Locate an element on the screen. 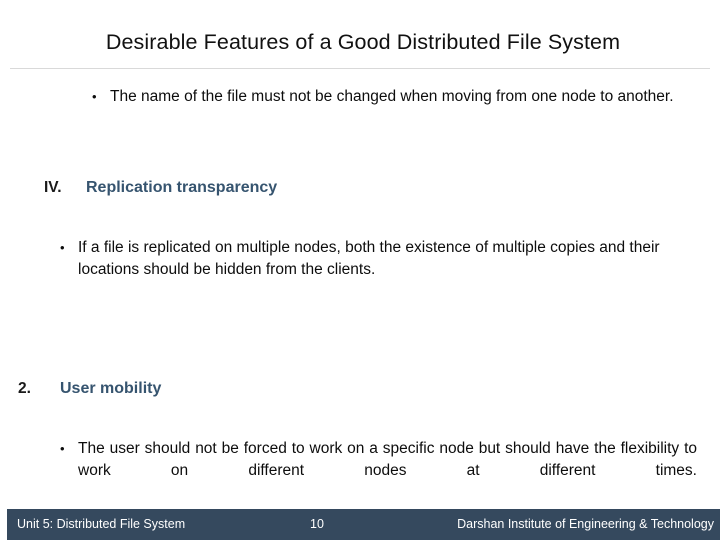 The width and height of the screenshot is (720, 540). footer-unit-label: Unit 5: Distributed File System is located at coordinates (101, 524).